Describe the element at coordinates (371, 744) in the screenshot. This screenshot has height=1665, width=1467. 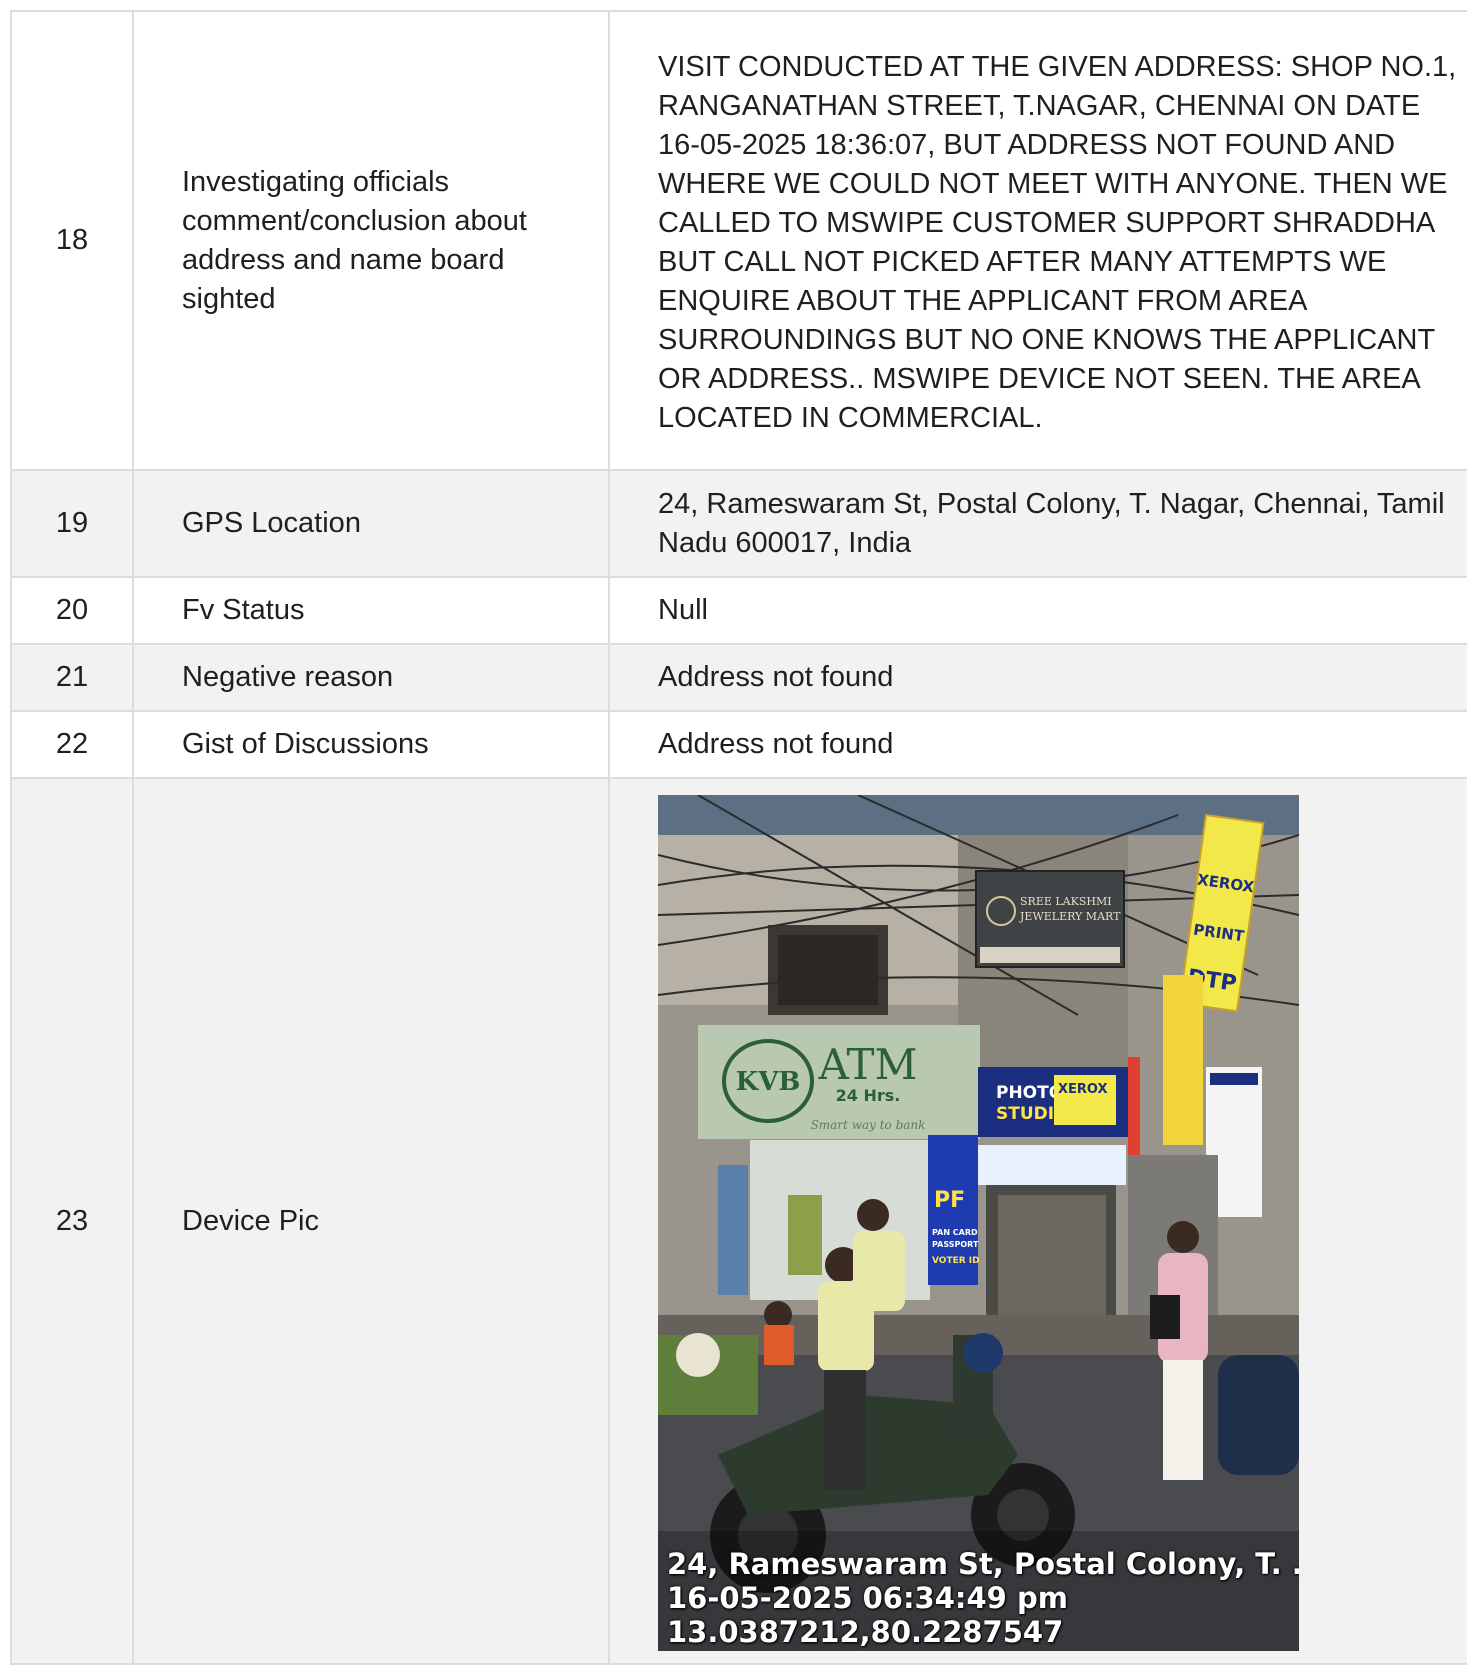
I see `row-label: Gist of Discussions` at that location.